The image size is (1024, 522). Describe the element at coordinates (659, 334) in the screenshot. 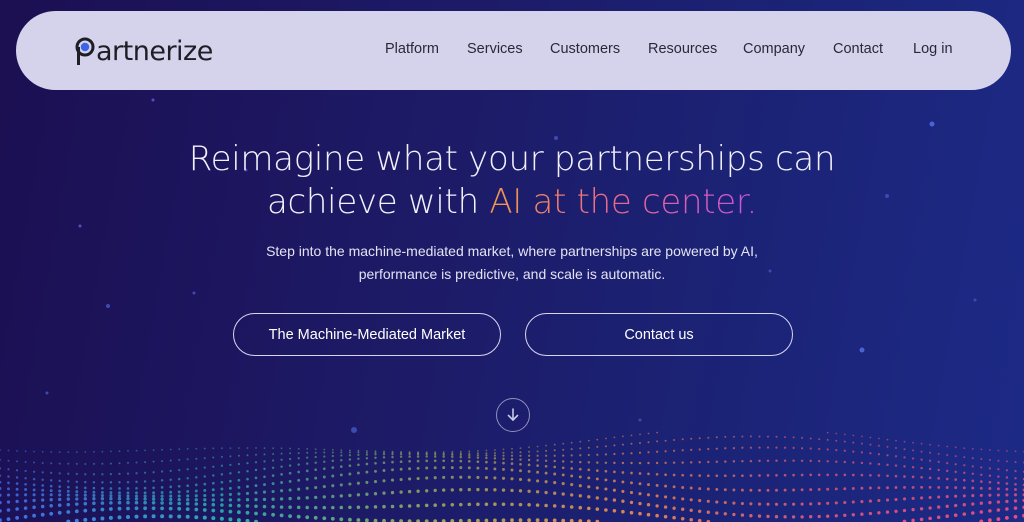

I see `contact-us-button: Contact us` at that location.